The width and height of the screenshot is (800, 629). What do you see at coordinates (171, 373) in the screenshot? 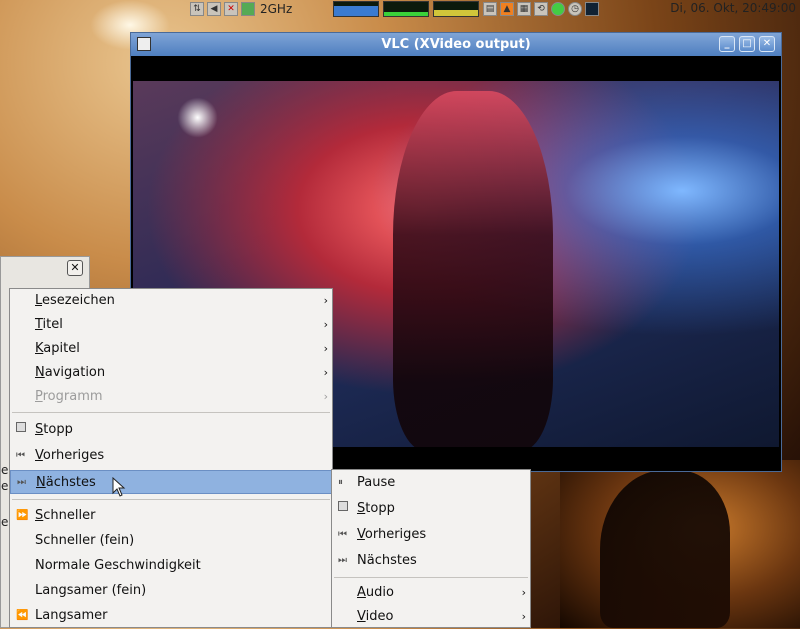
I see `menu-item-navigation: Navigation ›` at bounding box center [171, 373].